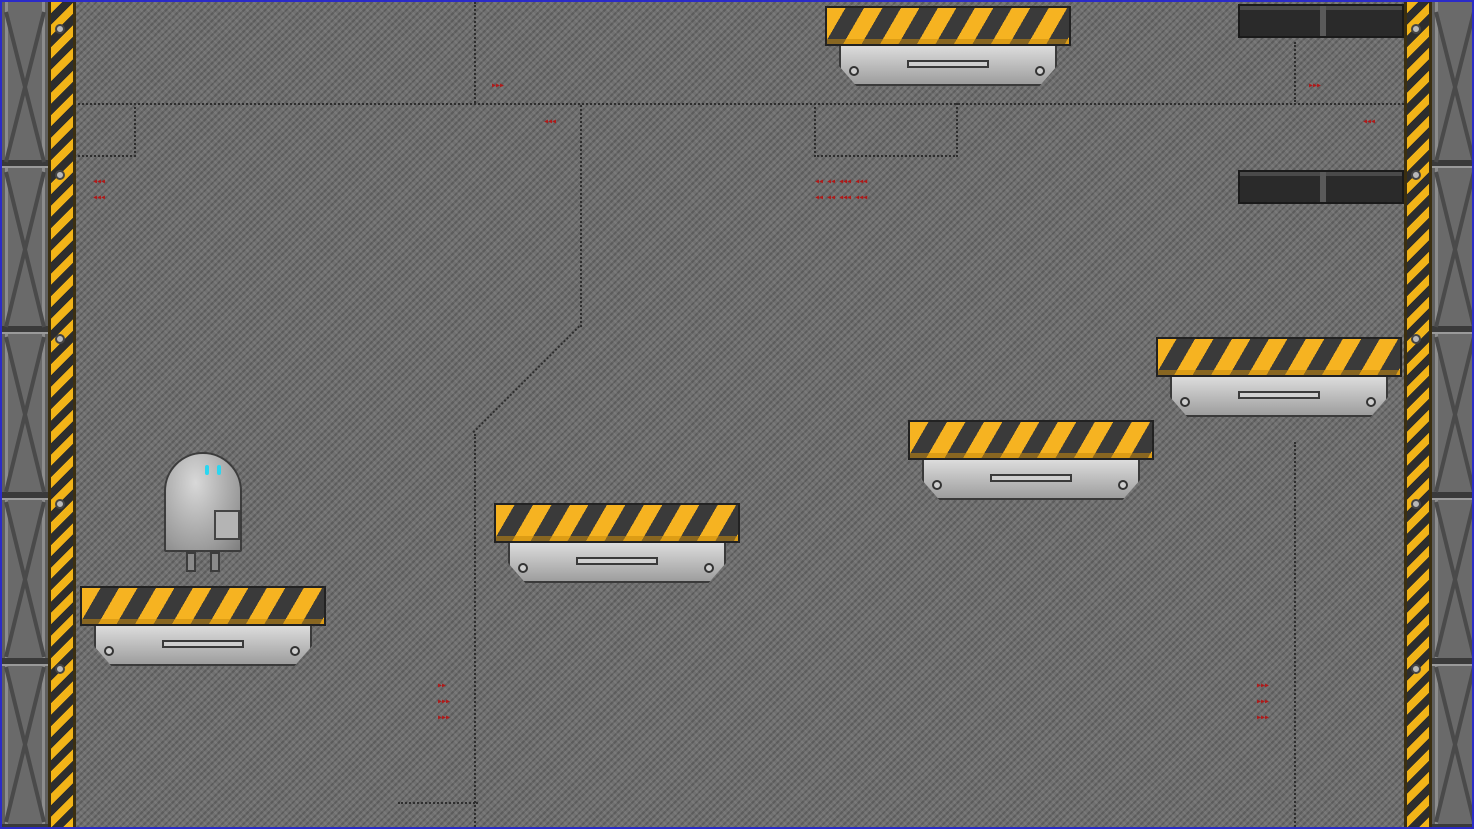 The width and height of the screenshot is (1474, 829). What do you see at coordinates (841, 189) in the screenshot?
I see `arrow-decal: ◂◂ ◂◂ ◂◂◂ ◂◂◂ ◂◂ ◂◂ ◂◂◂ ◂◂◂` at bounding box center [841, 189].